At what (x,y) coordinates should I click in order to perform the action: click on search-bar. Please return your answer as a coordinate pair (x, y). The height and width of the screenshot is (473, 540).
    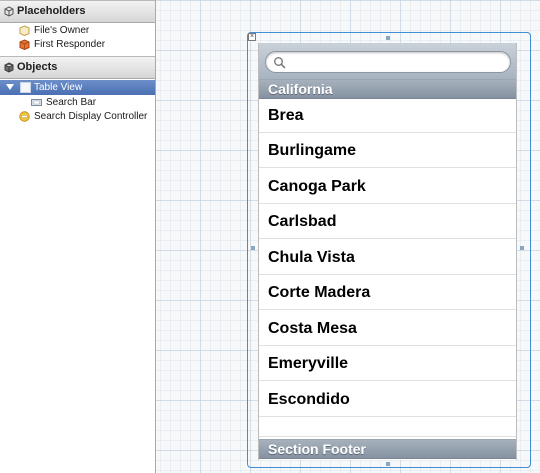
    Looking at the image, I should click on (387, 61).